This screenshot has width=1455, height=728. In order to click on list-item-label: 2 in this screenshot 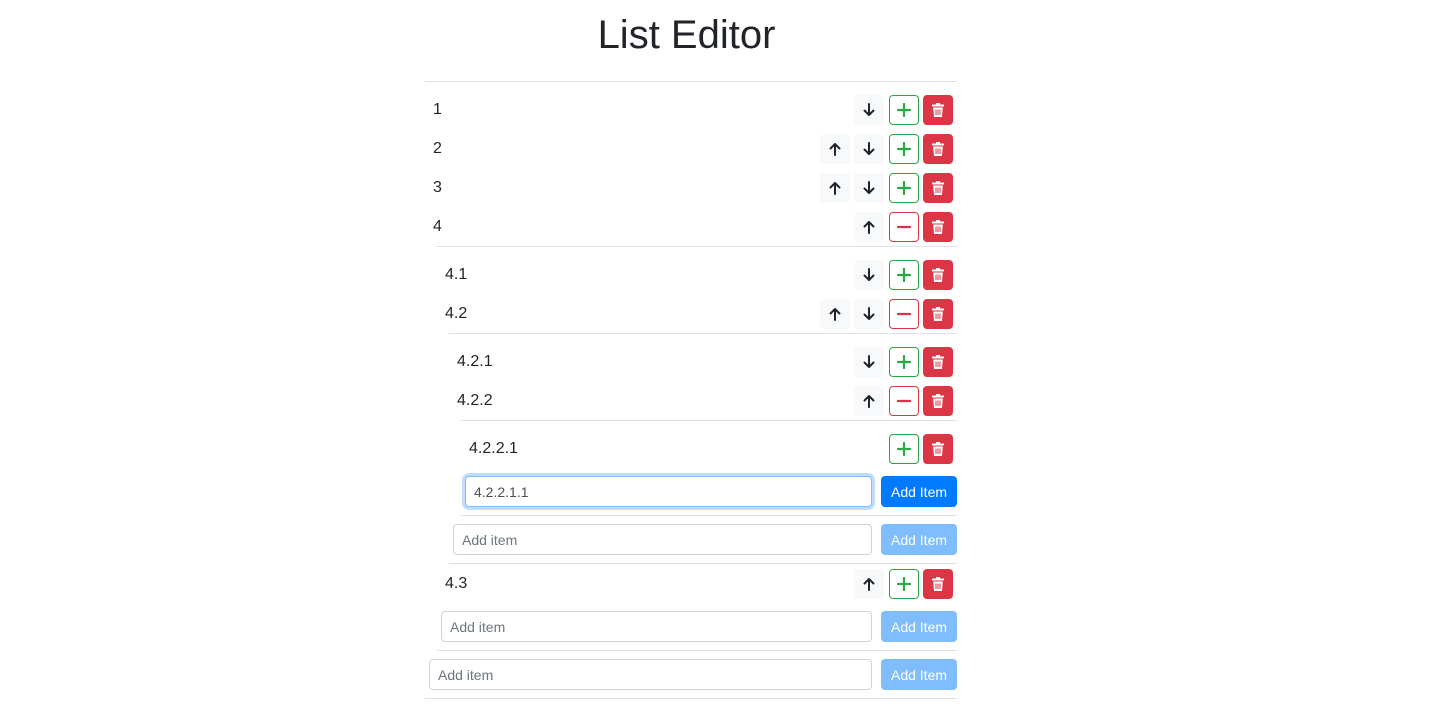, I will do `click(437, 148)`.